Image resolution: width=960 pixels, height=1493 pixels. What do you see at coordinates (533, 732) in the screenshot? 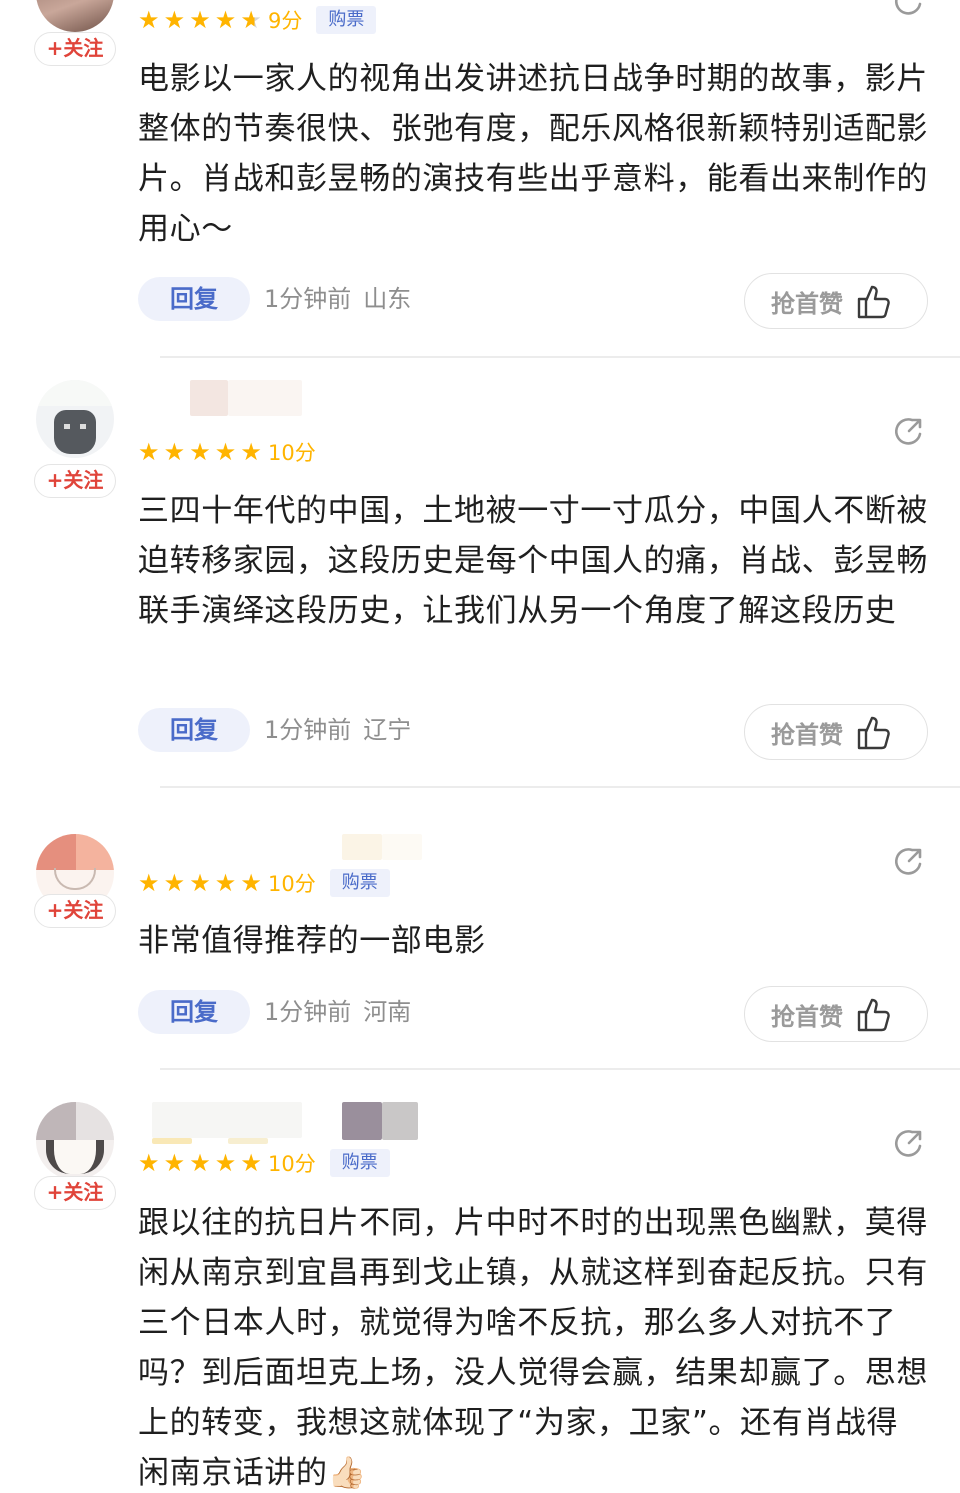
I see `action-row: 回复 1分钟前 辽宁 抢首赞` at bounding box center [533, 732].